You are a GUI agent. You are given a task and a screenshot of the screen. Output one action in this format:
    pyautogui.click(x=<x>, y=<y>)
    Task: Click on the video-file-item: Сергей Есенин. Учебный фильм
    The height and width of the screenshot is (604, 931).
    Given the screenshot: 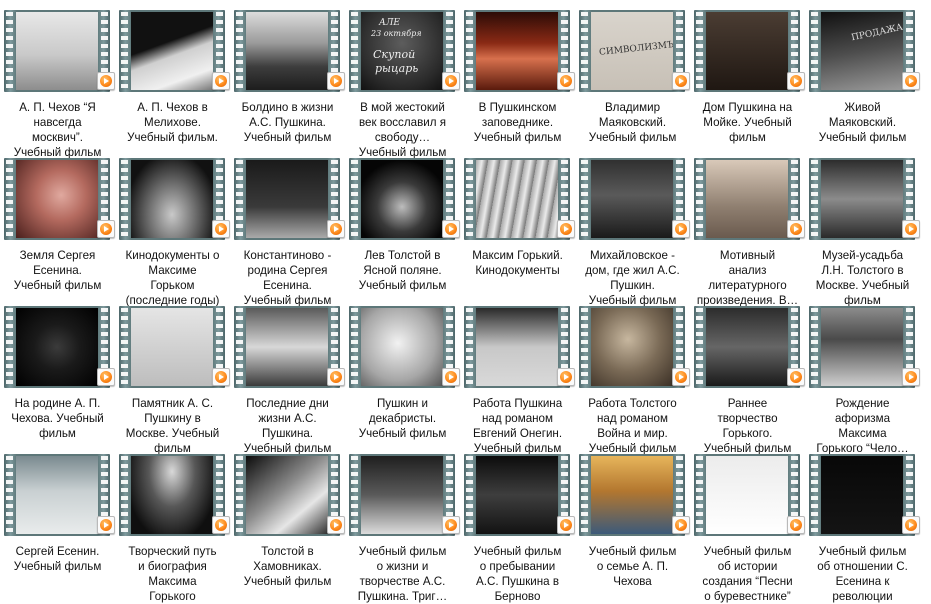 What is the action you would take?
    pyautogui.click(x=57, y=527)
    